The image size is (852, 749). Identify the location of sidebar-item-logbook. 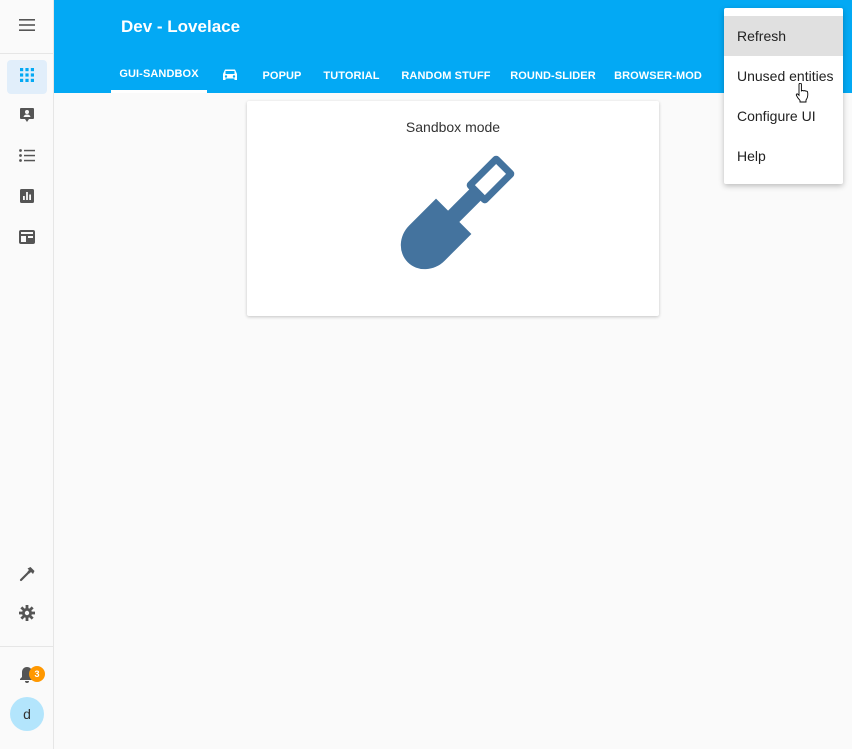
(27, 158).